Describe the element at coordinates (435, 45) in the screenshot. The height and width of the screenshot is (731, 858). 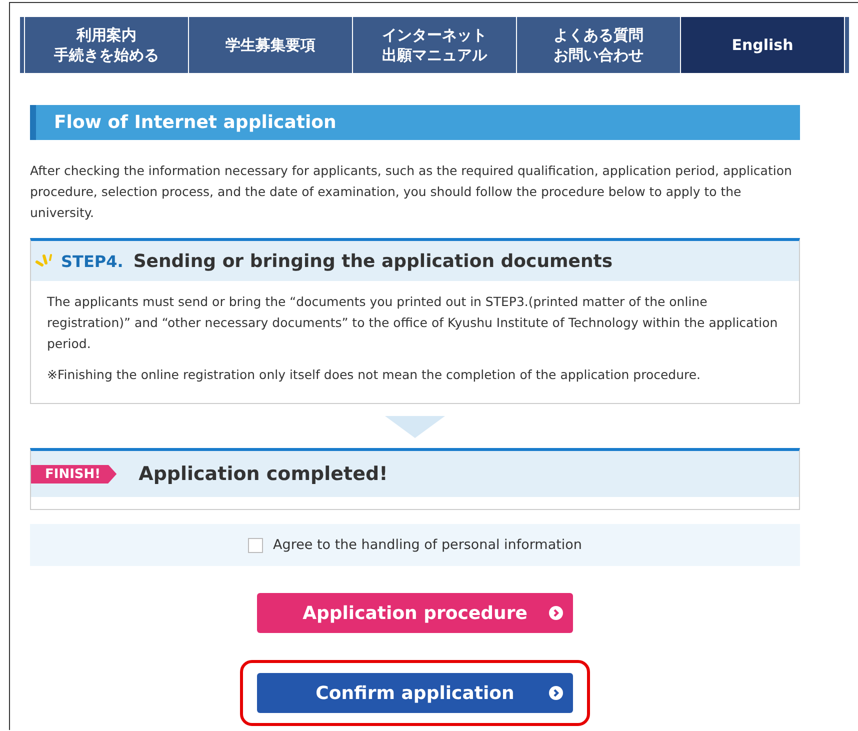
I see `nav-tab: インターネット 出願マニュアル` at that location.